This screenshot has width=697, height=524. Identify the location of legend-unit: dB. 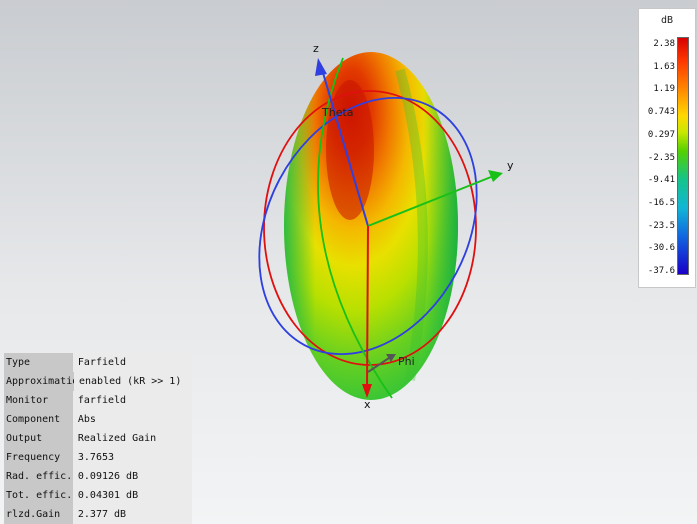
(667, 20).